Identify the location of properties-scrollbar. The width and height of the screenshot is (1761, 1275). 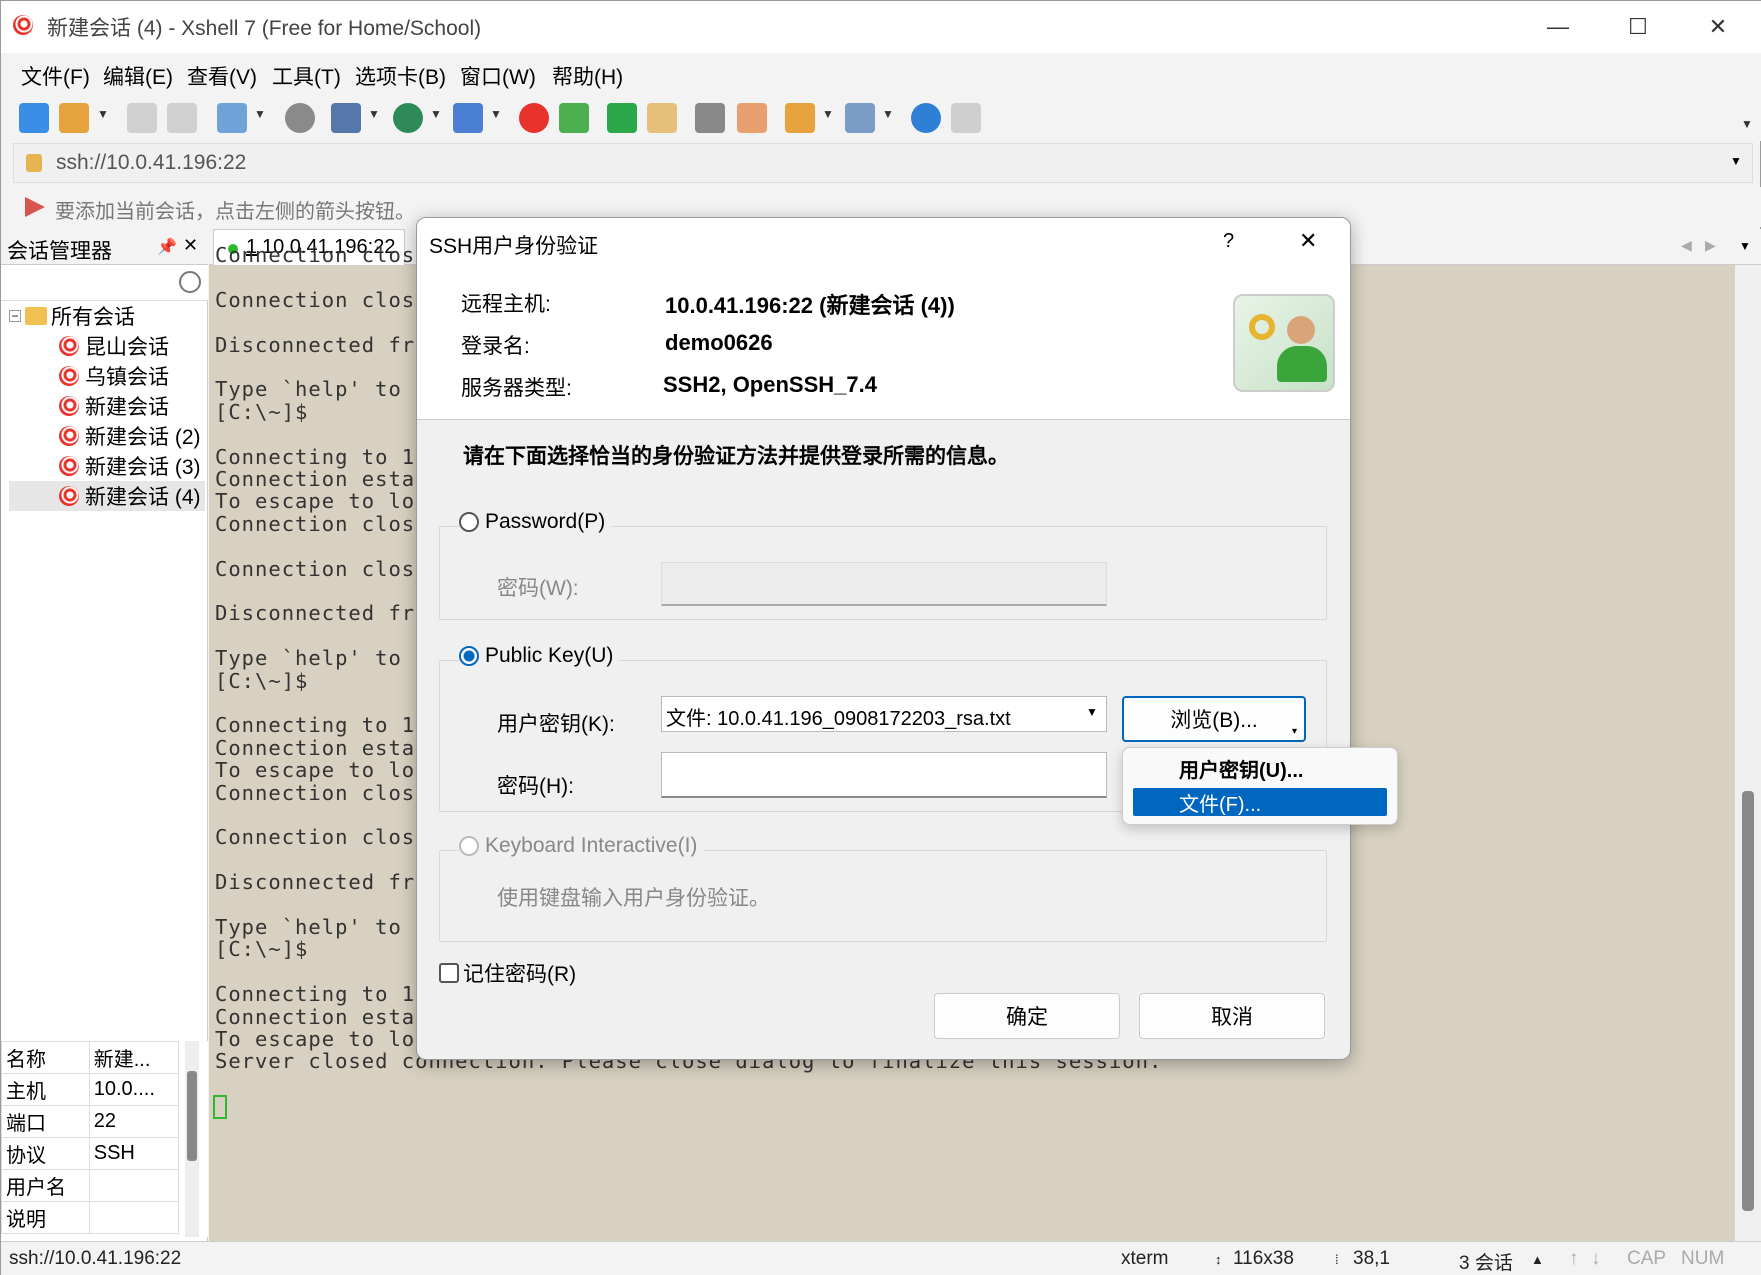
(192, 1139).